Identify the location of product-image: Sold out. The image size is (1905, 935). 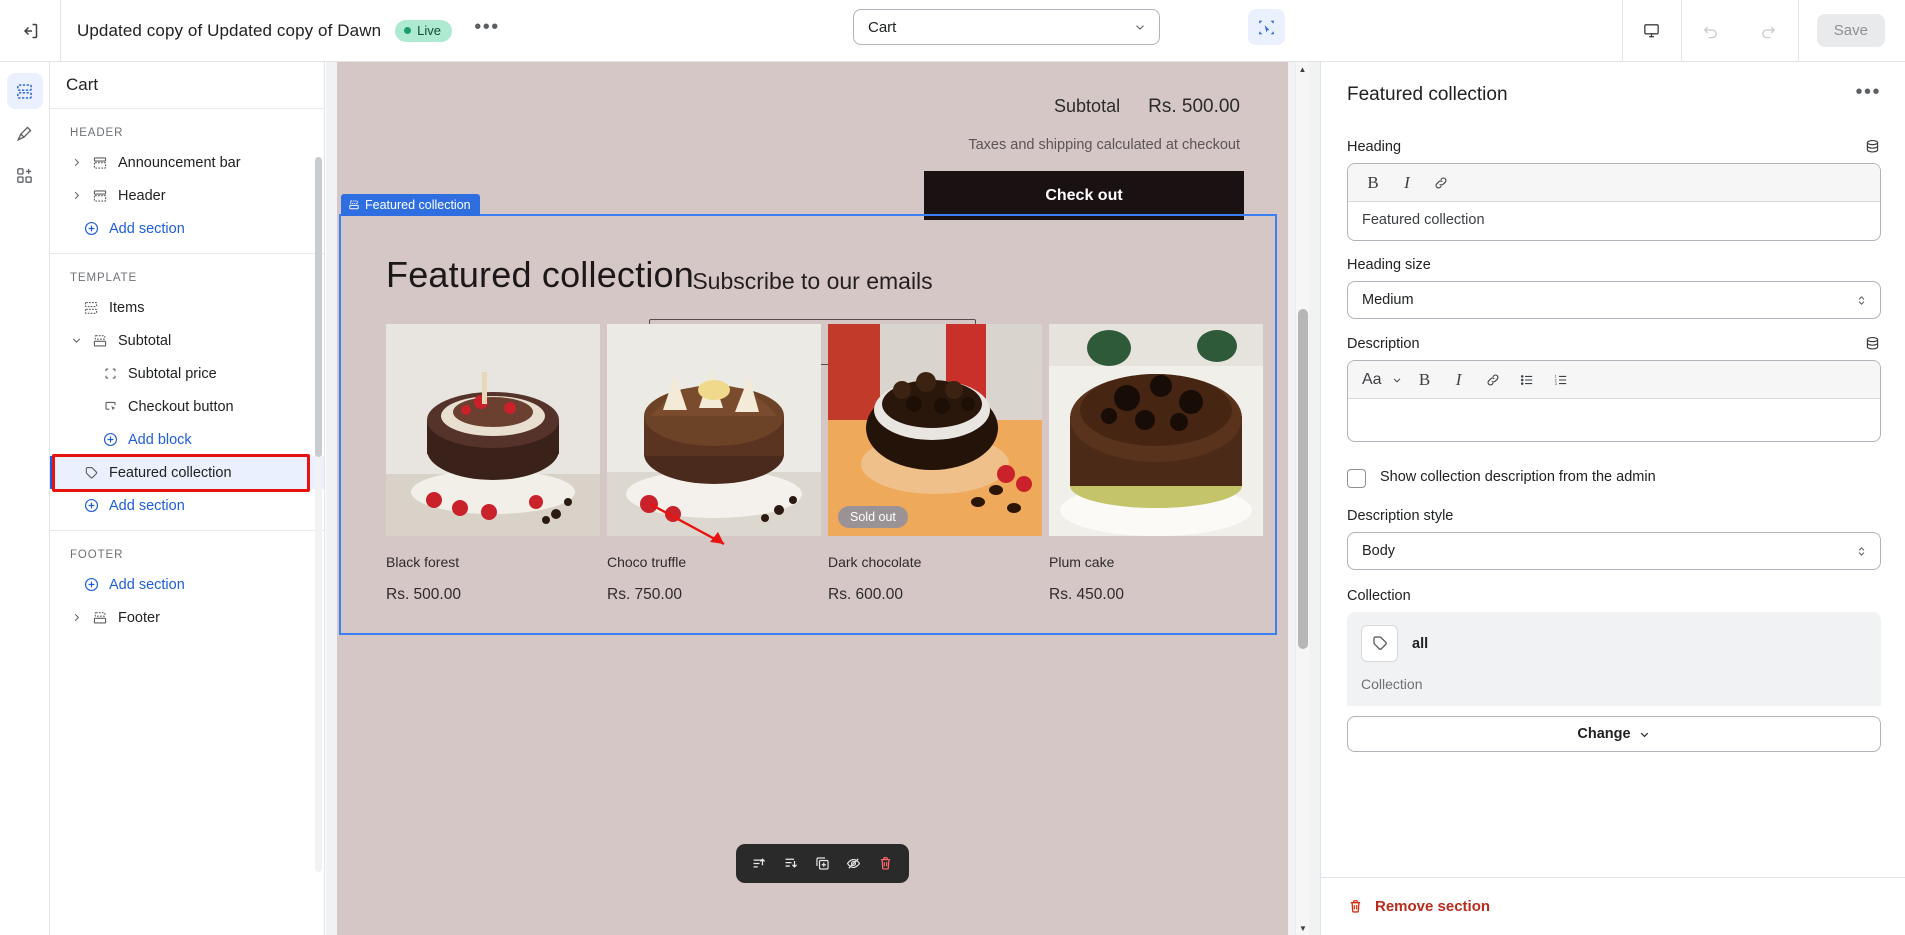
(935, 430).